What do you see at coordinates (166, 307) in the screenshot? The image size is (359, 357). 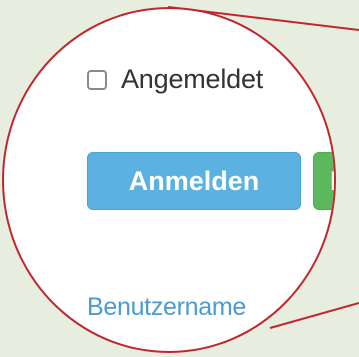 I see `username-link: Benutzername` at bounding box center [166, 307].